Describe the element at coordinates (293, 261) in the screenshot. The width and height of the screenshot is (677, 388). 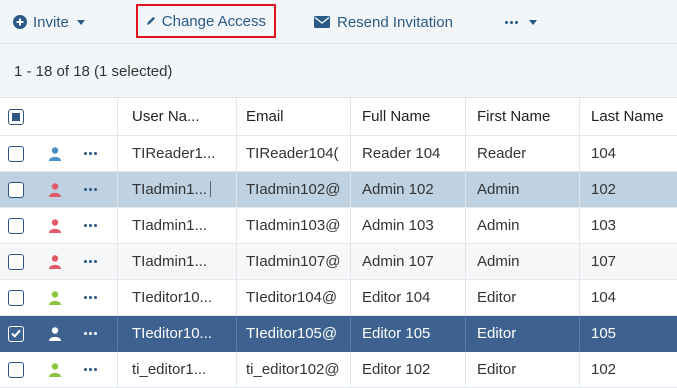
I see `cell-email: TIadmin107@` at that location.